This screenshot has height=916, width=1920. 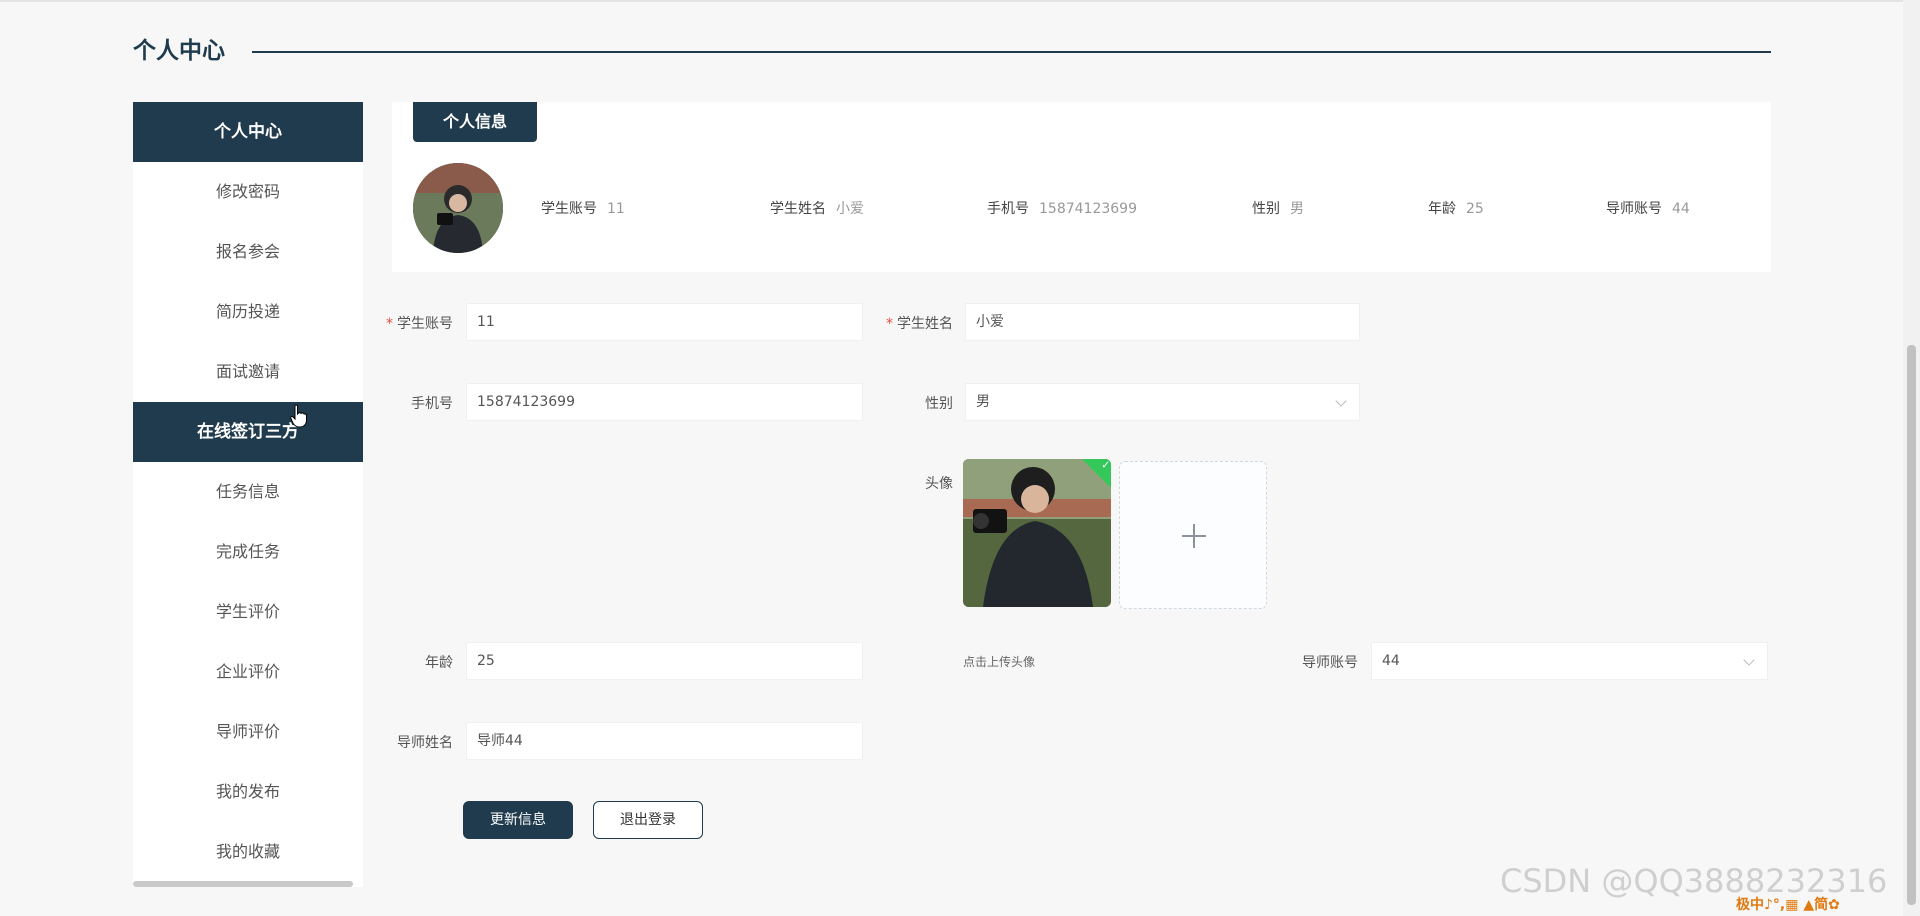 I want to click on summary-student-account: 学生账号 11, so click(x=583, y=208).